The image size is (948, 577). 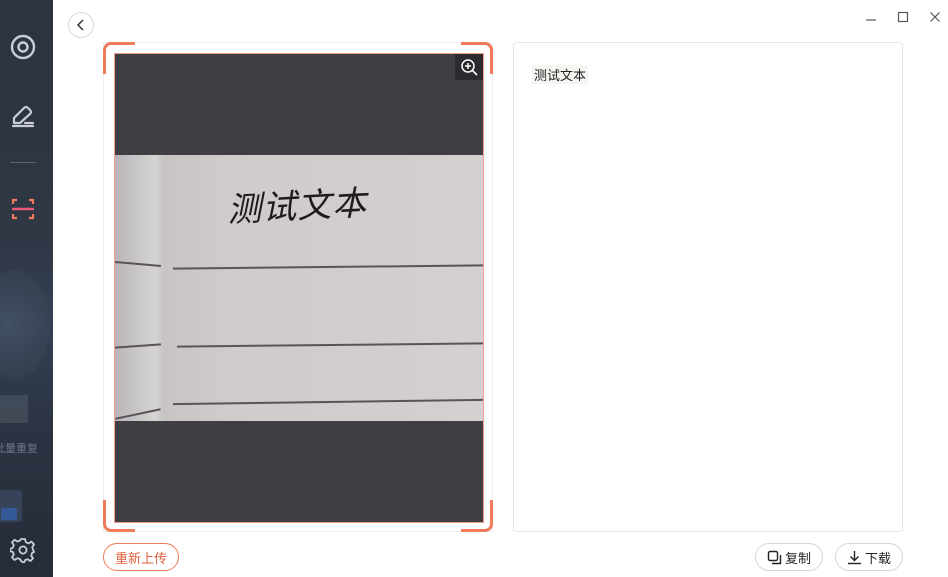 I want to click on close-button, so click(x=935, y=17).